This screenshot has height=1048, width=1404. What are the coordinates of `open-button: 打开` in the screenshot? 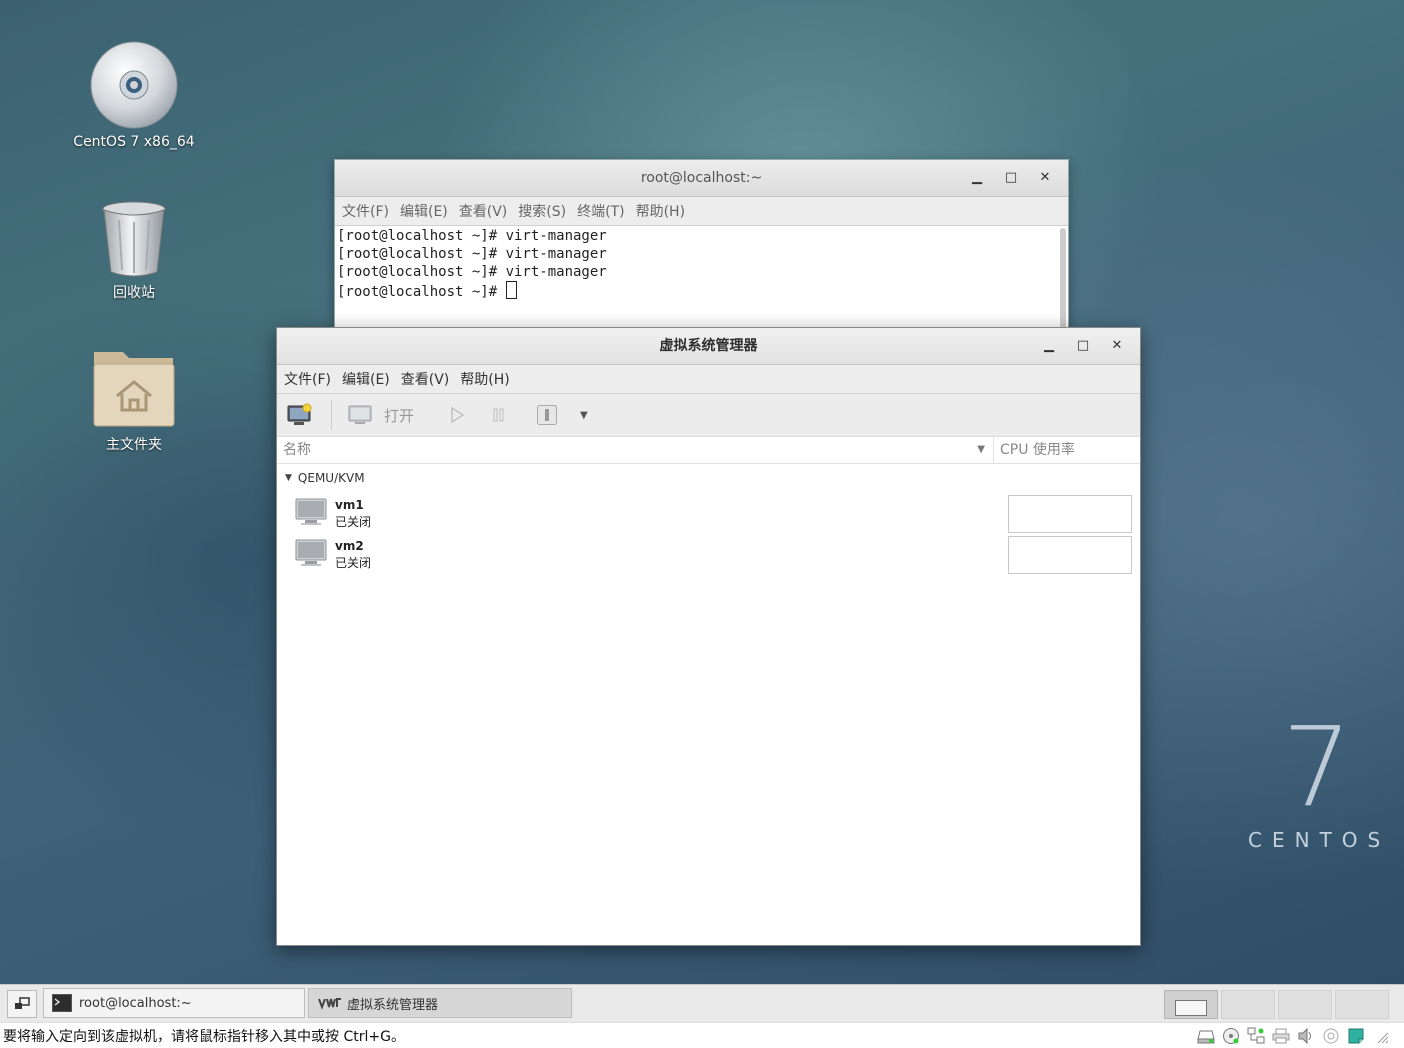 It's located at (381, 415).